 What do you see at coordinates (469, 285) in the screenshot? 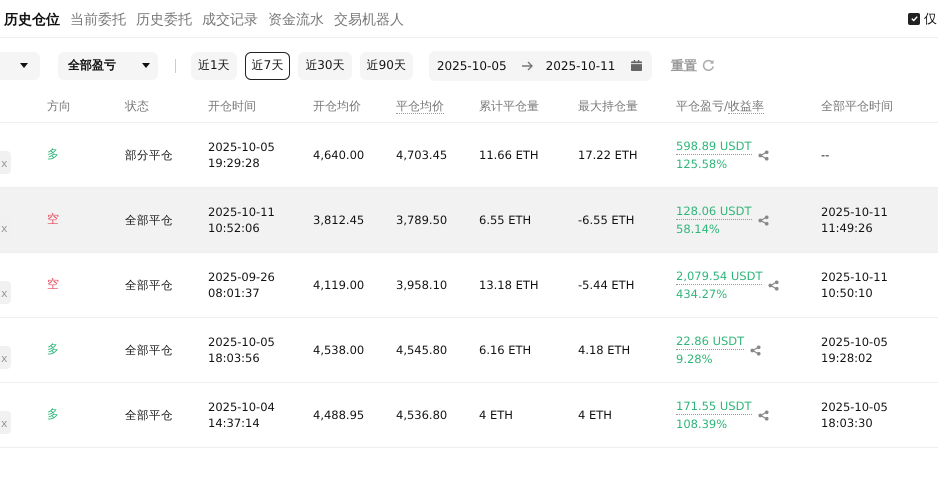
I see `table-row: x 空 全部平仓 2025-09-26 08:01:37 4,119.00 3,958.10 13.18 ETH -5.44 ETH 2,079.54 USDT 434.27% 2025-10-11 10:50:10` at bounding box center [469, 285].